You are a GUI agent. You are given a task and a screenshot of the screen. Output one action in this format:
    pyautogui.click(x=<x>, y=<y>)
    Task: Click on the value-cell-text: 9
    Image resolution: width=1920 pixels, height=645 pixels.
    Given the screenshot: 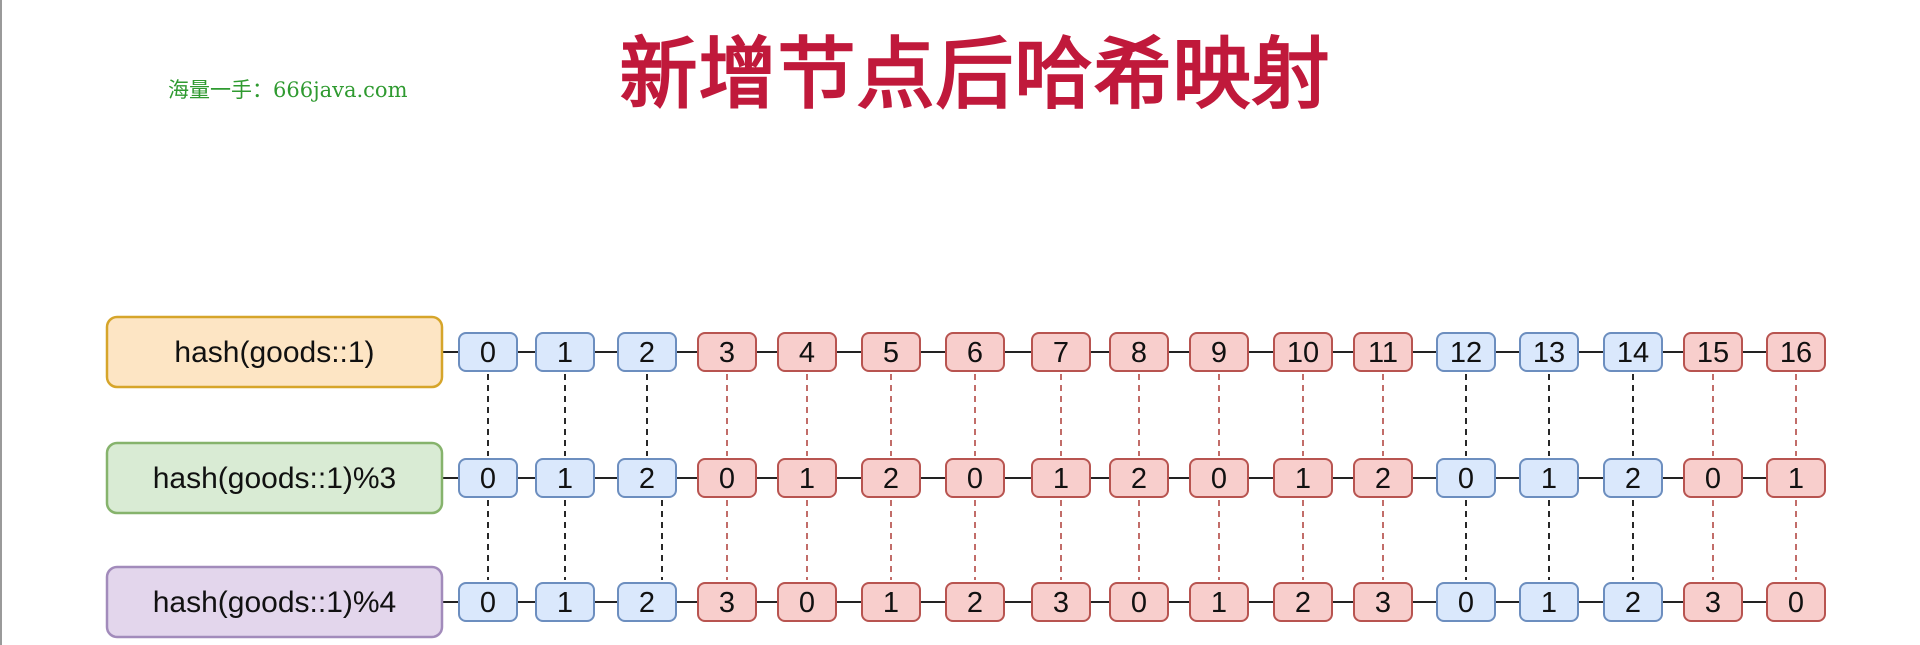 What is the action you would take?
    pyautogui.click(x=1219, y=353)
    